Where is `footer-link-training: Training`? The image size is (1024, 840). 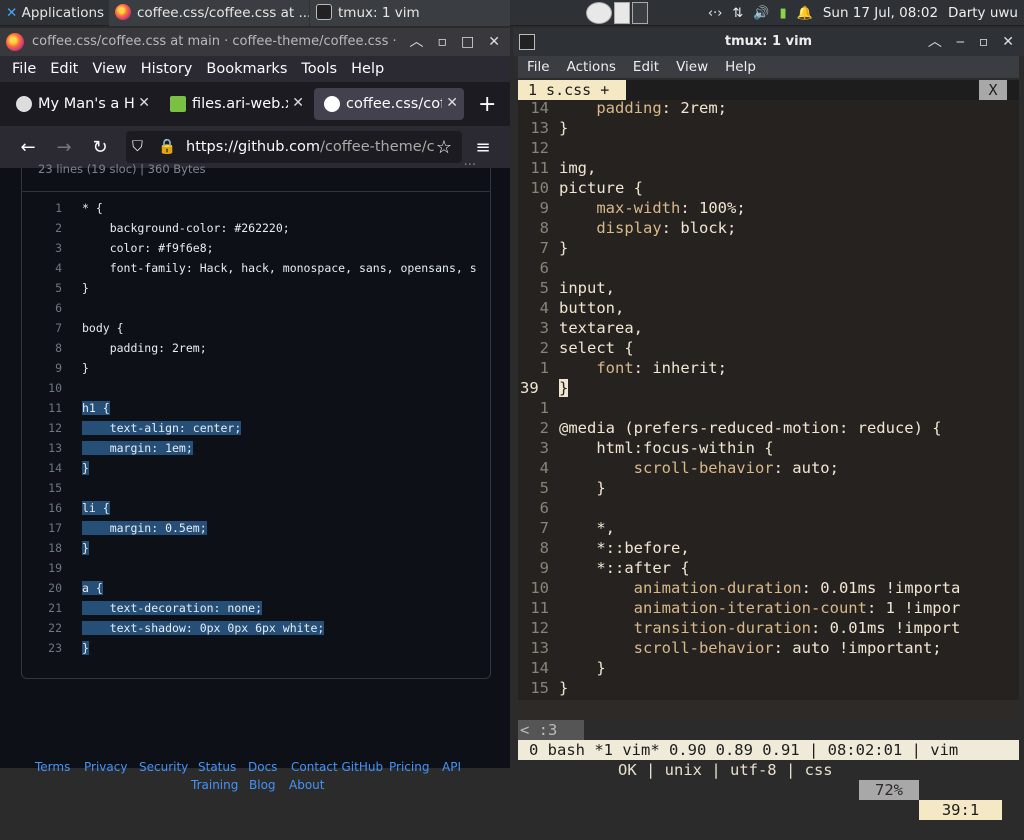
footer-link-training: Training is located at coordinates (214, 785).